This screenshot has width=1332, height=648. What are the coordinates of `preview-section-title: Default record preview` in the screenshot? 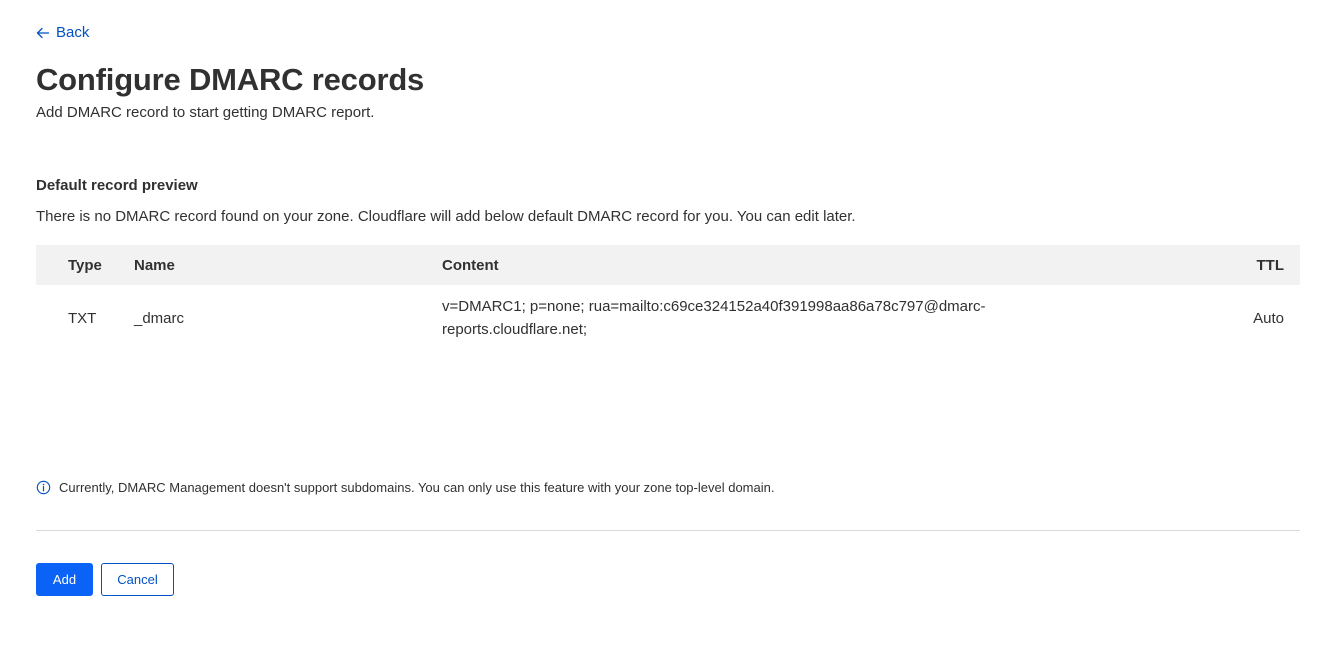 It's located at (117, 185).